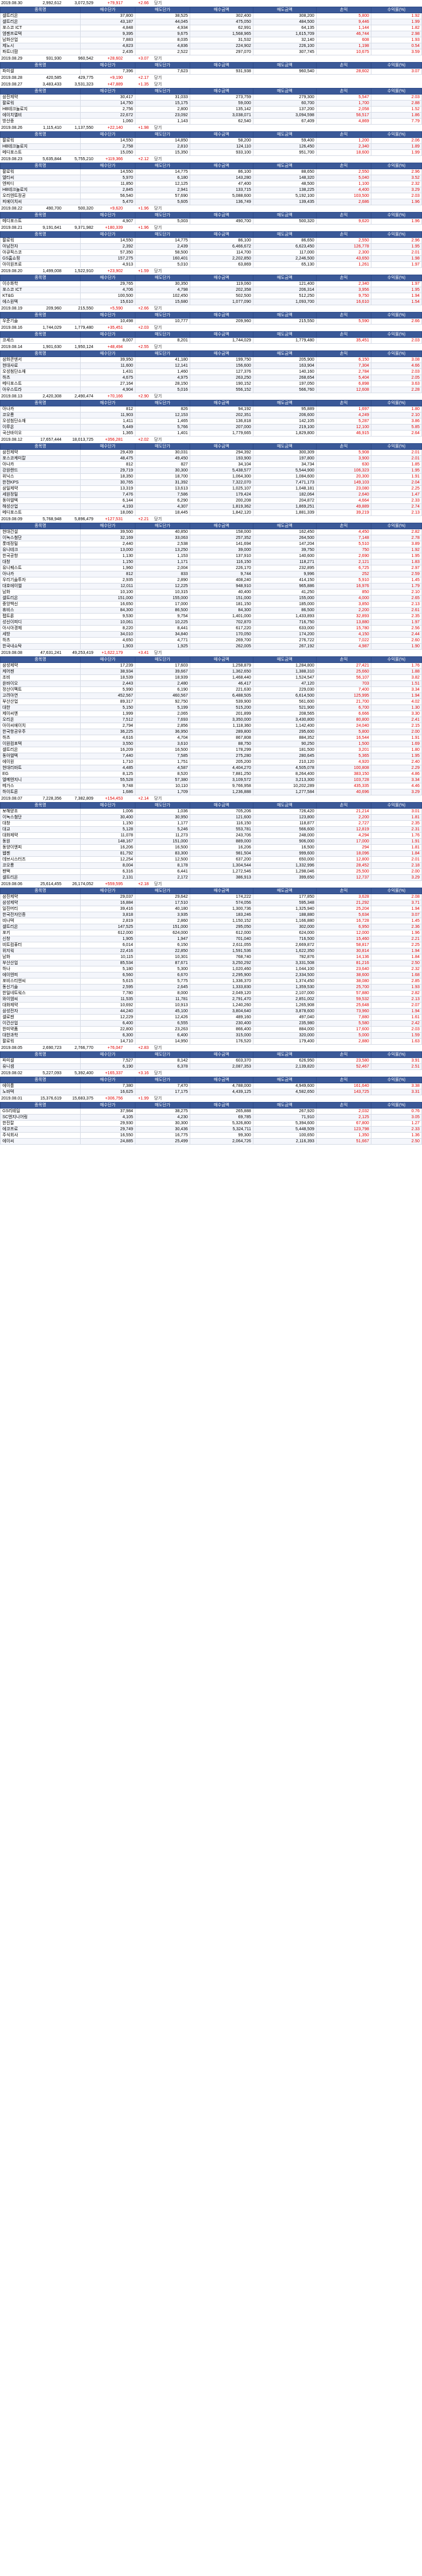 This screenshot has width=422, height=2576. What do you see at coordinates (211, 415) in the screenshot?
I see `table-row: 코오롱 11,903 12,153 202,351 206,600 4,249 2.10` at bounding box center [211, 415].